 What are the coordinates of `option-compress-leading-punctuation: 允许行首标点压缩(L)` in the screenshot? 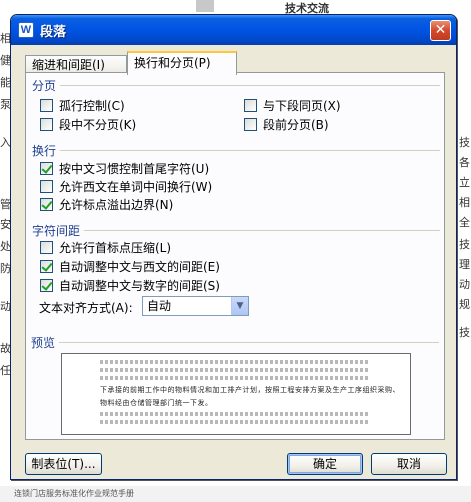 It's located at (105, 247).